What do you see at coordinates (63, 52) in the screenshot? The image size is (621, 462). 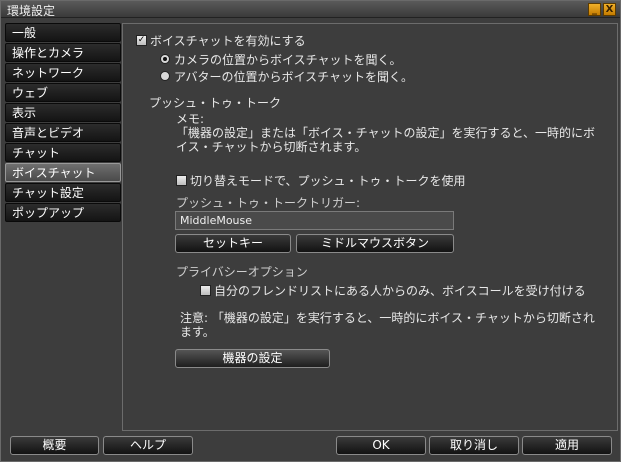 I see `sidebar-item-input-camera: 操作とカメラ` at bounding box center [63, 52].